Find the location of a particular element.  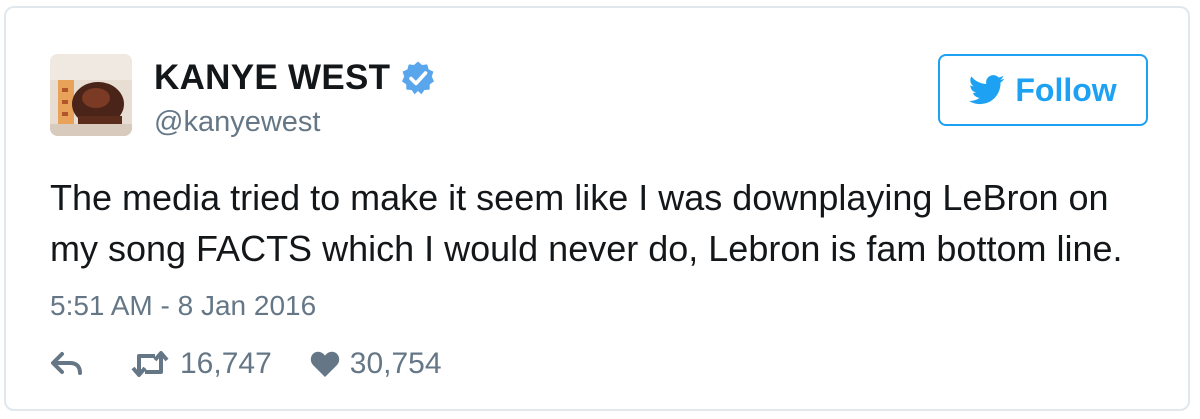

avatar-image is located at coordinates (91, 95).